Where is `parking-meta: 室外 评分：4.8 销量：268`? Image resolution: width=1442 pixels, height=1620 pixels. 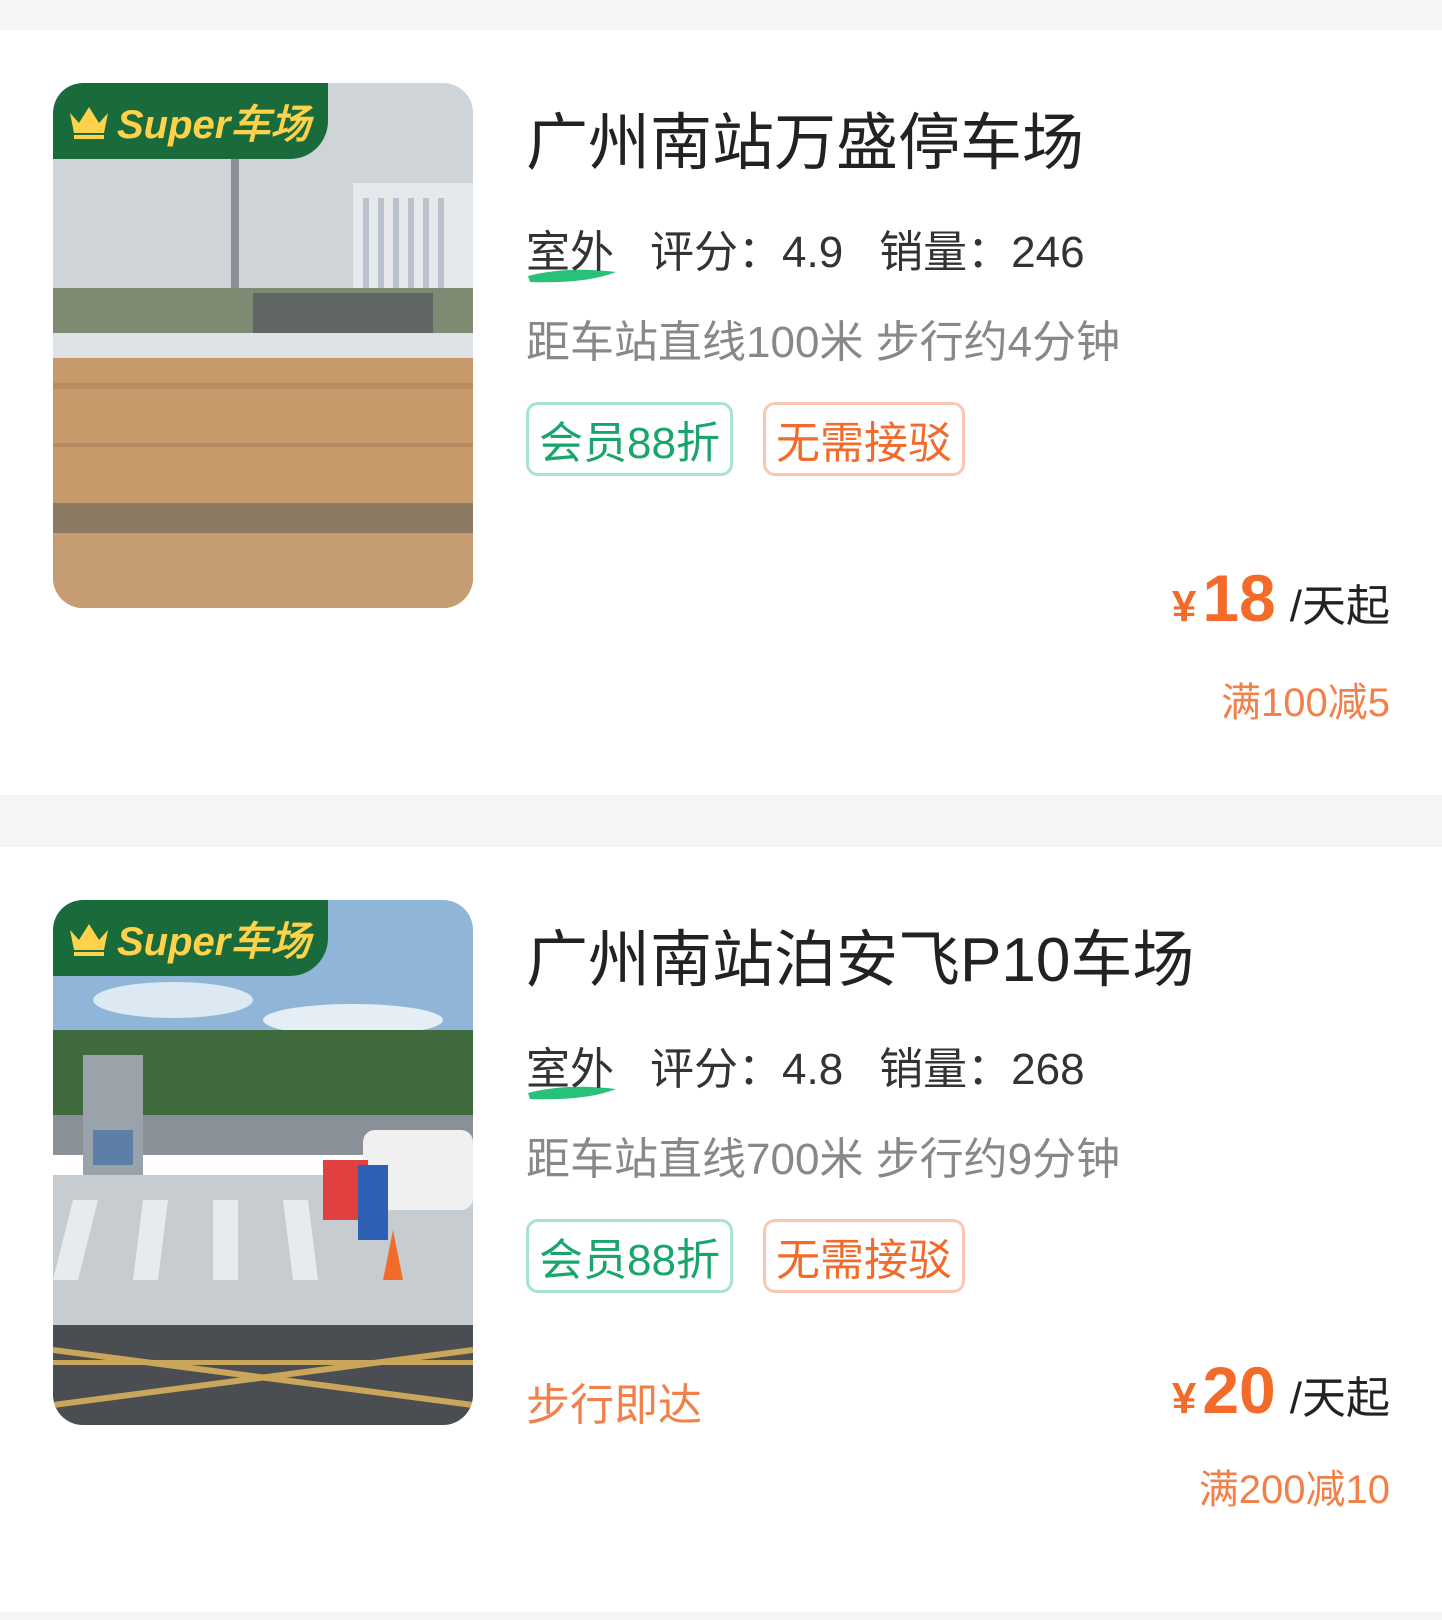
parking-meta: 室外 评分：4.8 销量：268 is located at coordinates (805, 1066).